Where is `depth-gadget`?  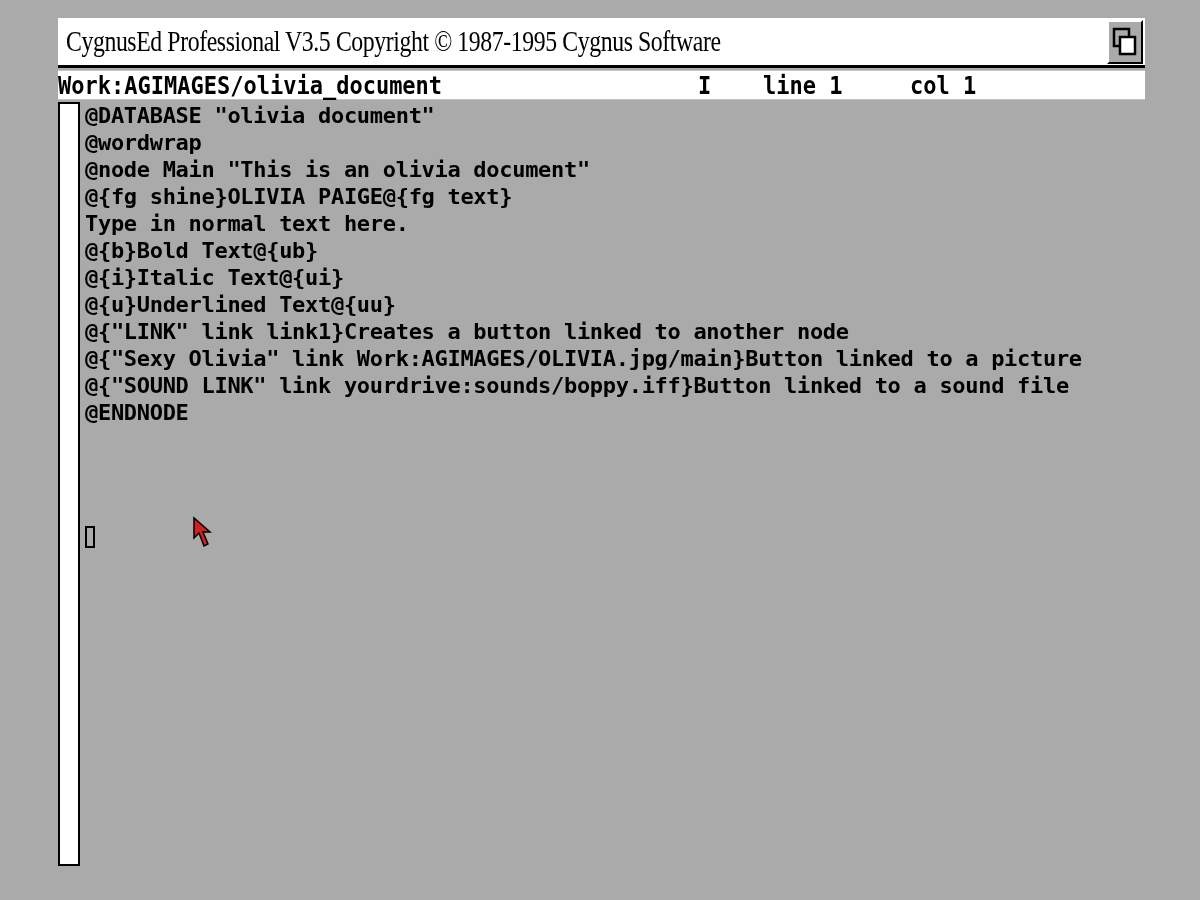 depth-gadget is located at coordinates (1125, 41).